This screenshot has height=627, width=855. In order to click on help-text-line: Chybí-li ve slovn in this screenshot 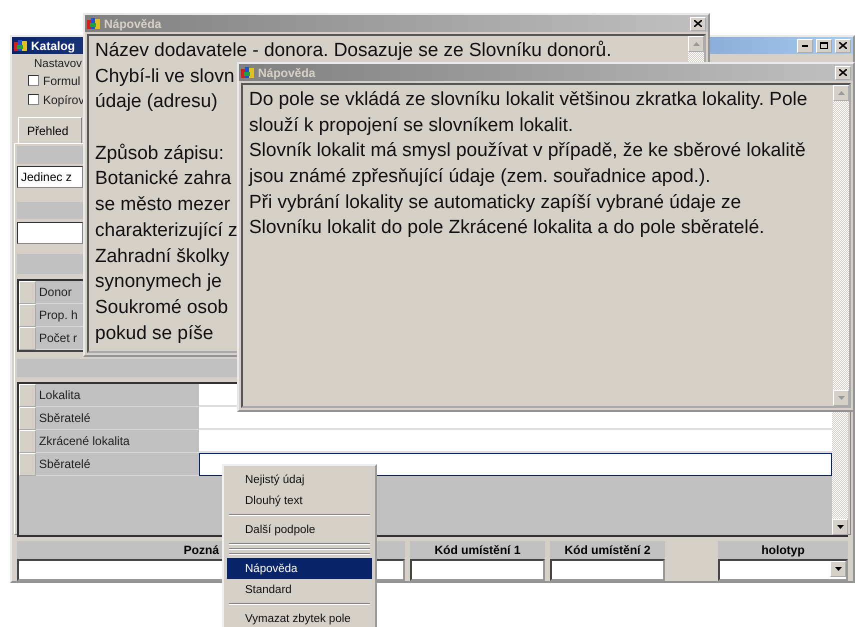, I will do `click(164, 76)`.